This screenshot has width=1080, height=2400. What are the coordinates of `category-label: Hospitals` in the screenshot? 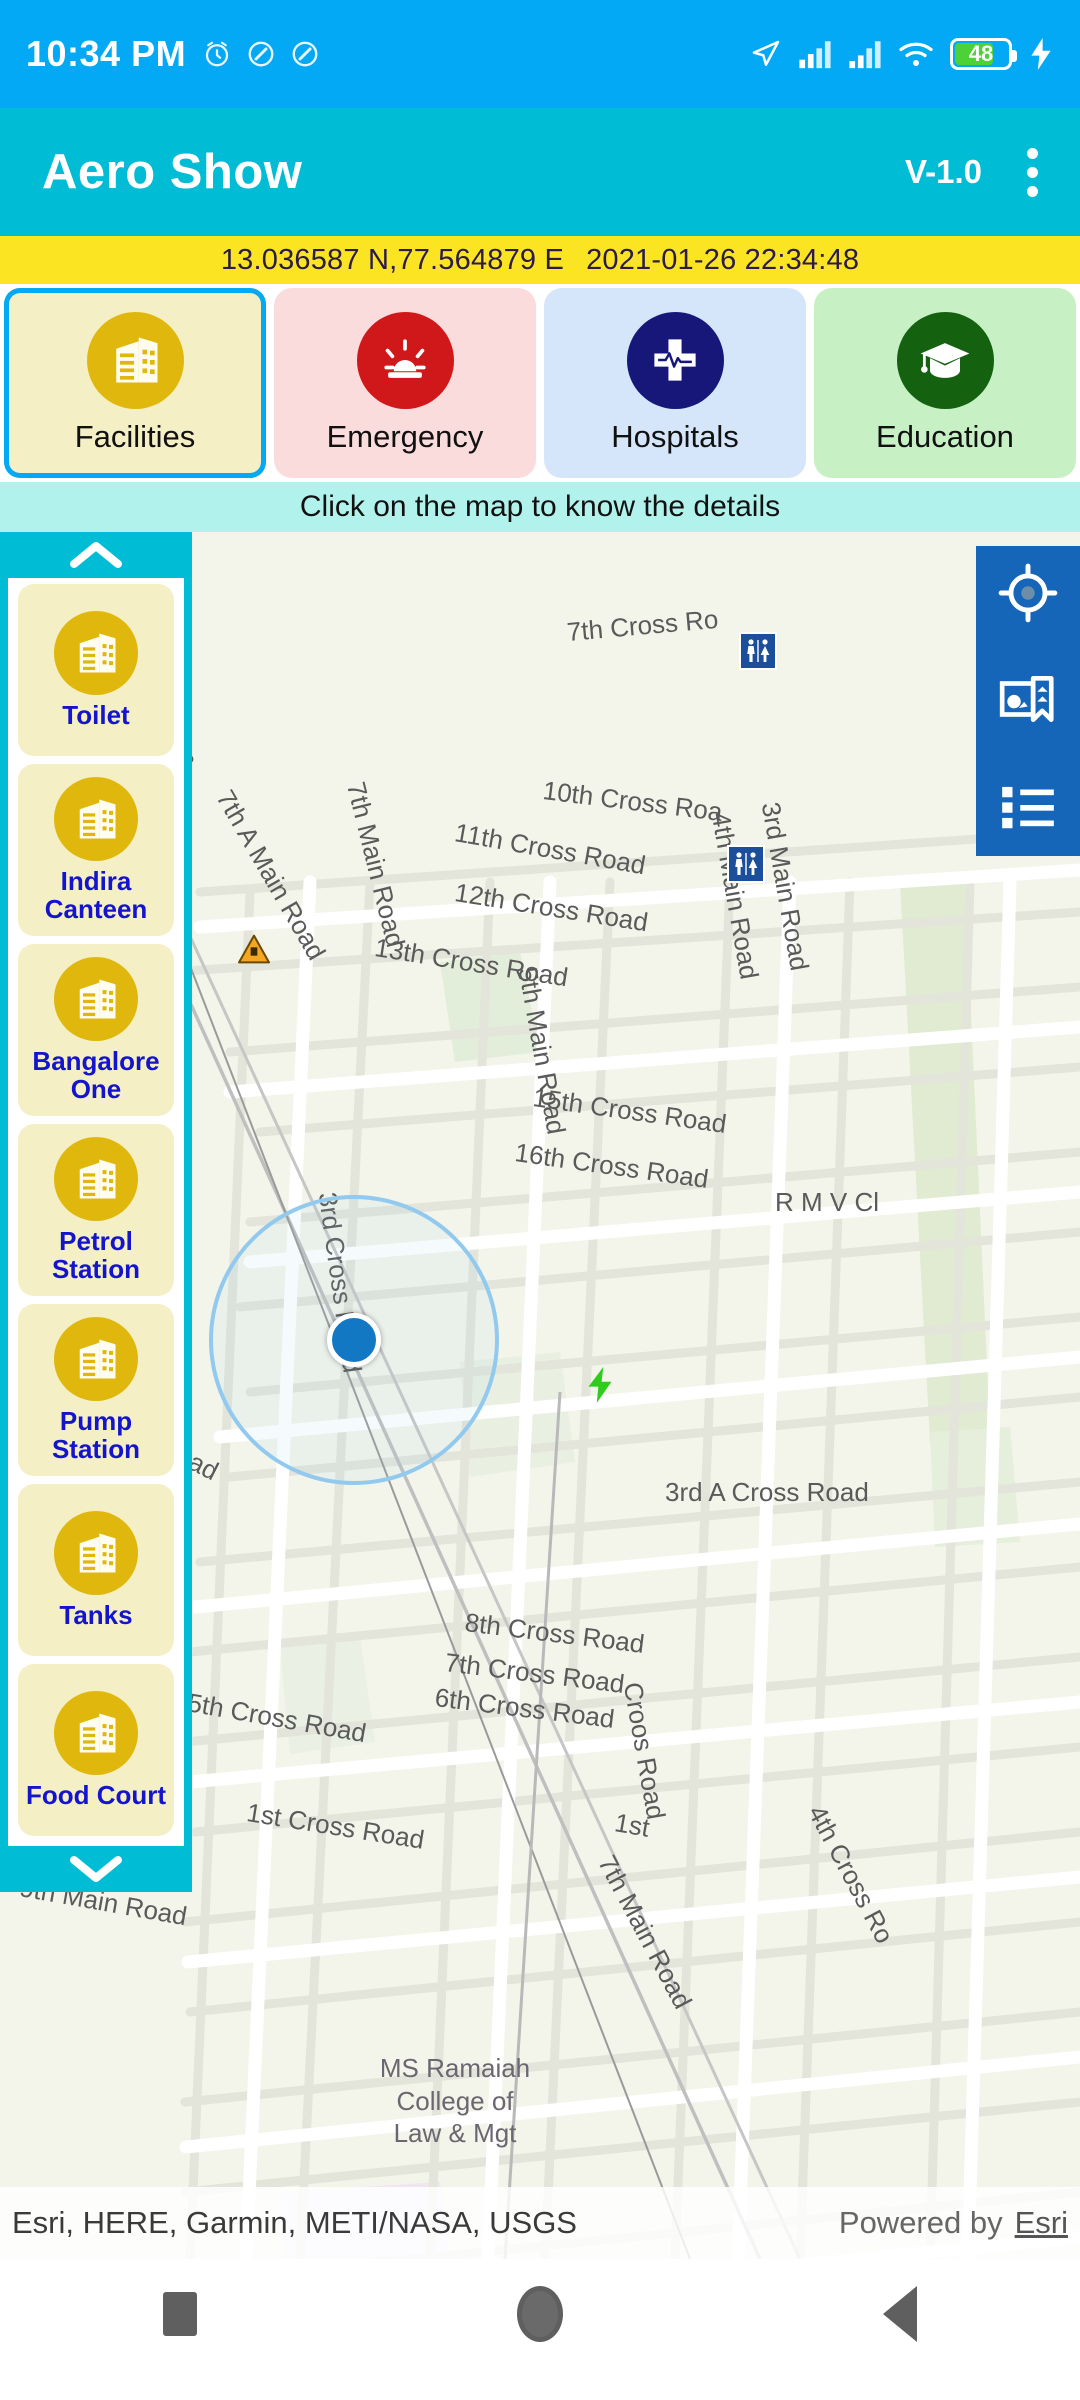 It's located at (675, 436).